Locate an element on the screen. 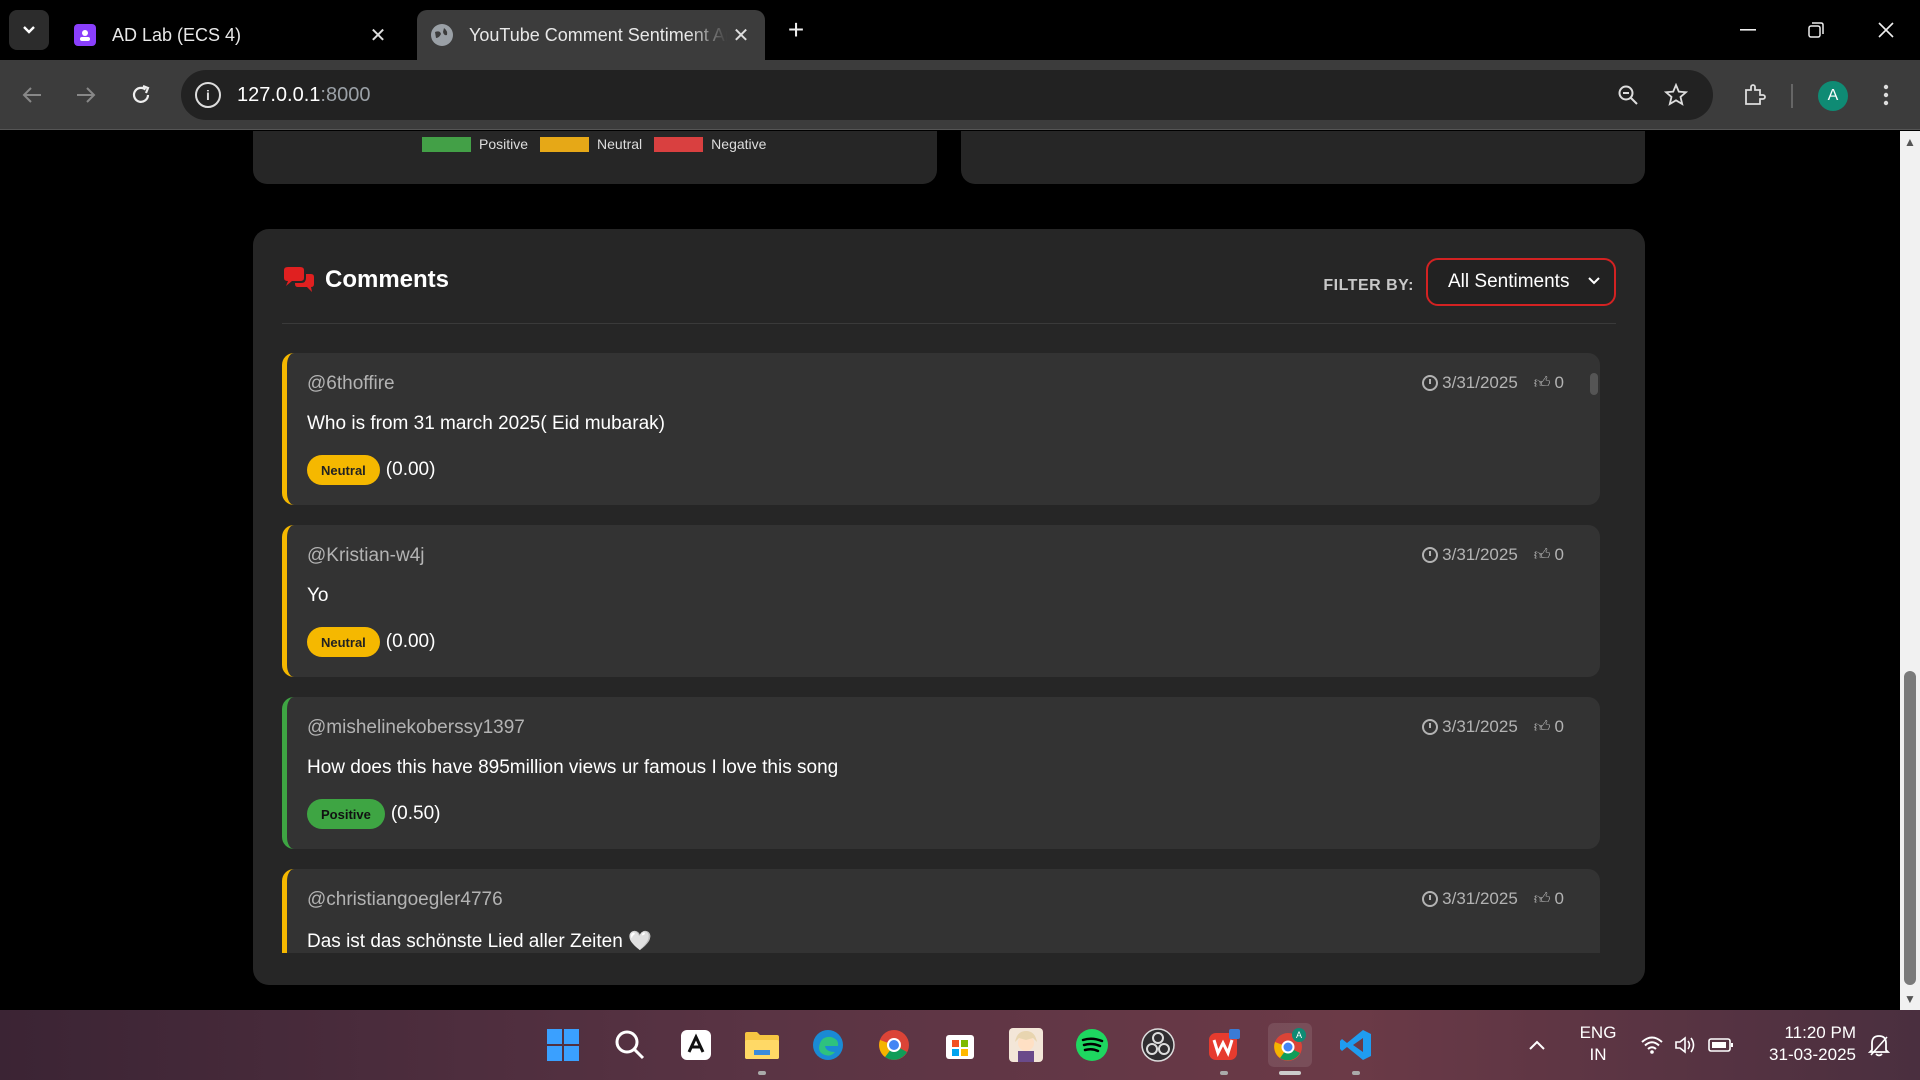 Image resolution: width=1920 pixels, height=1080 pixels. edge-icon is located at coordinates (828, 1045).